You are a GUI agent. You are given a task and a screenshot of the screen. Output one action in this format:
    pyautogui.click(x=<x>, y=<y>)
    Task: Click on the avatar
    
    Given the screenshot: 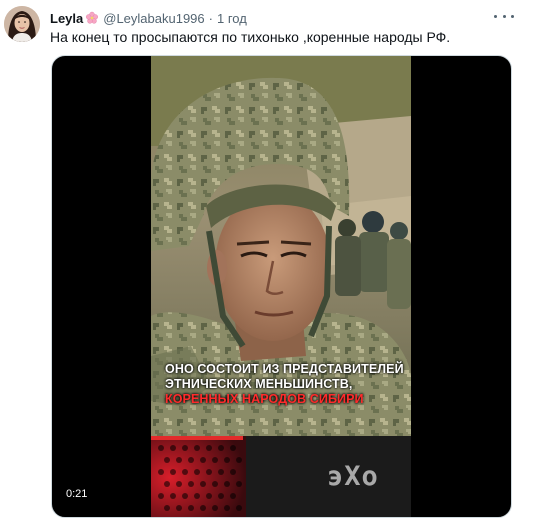 What is the action you would take?
    pyautogui.click(x=22, y=24)
    